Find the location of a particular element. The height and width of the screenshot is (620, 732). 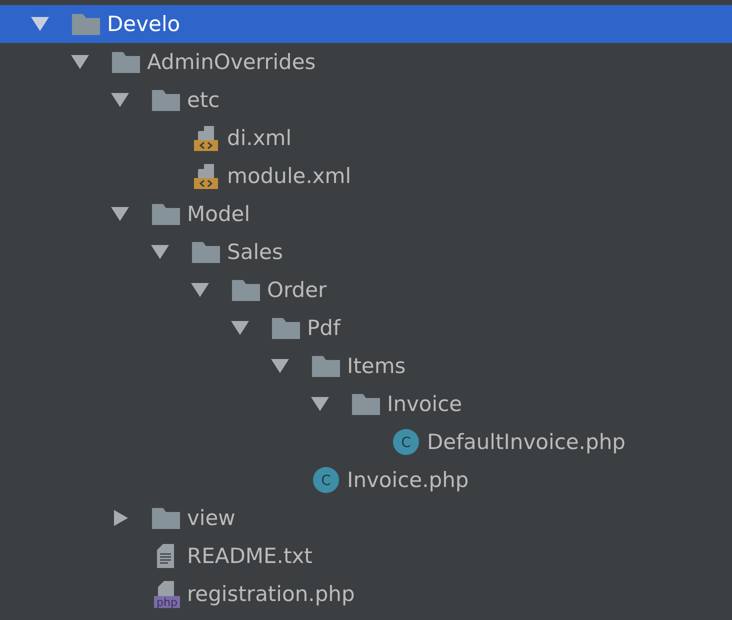

tree-row: Sales is located at coordinates (366, 252).